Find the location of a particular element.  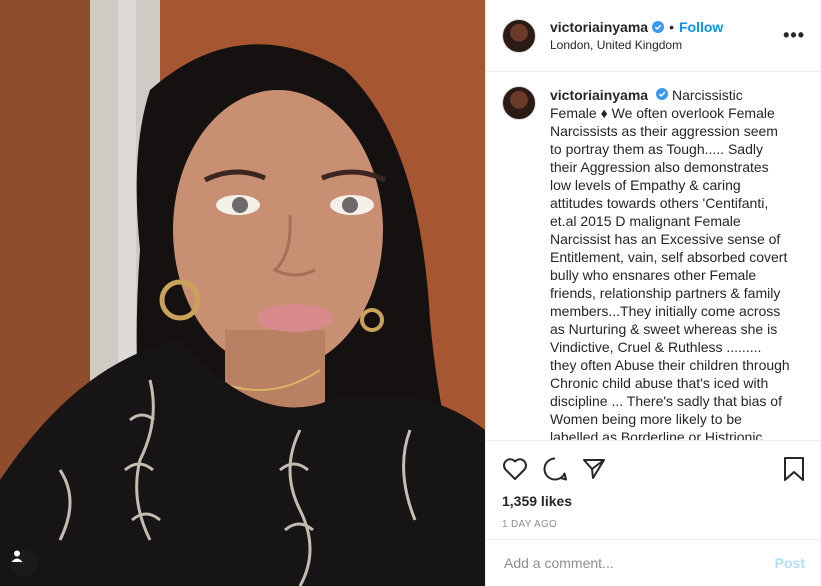

caption-username-link: victoriainyama is located at coordinates (599, 95).